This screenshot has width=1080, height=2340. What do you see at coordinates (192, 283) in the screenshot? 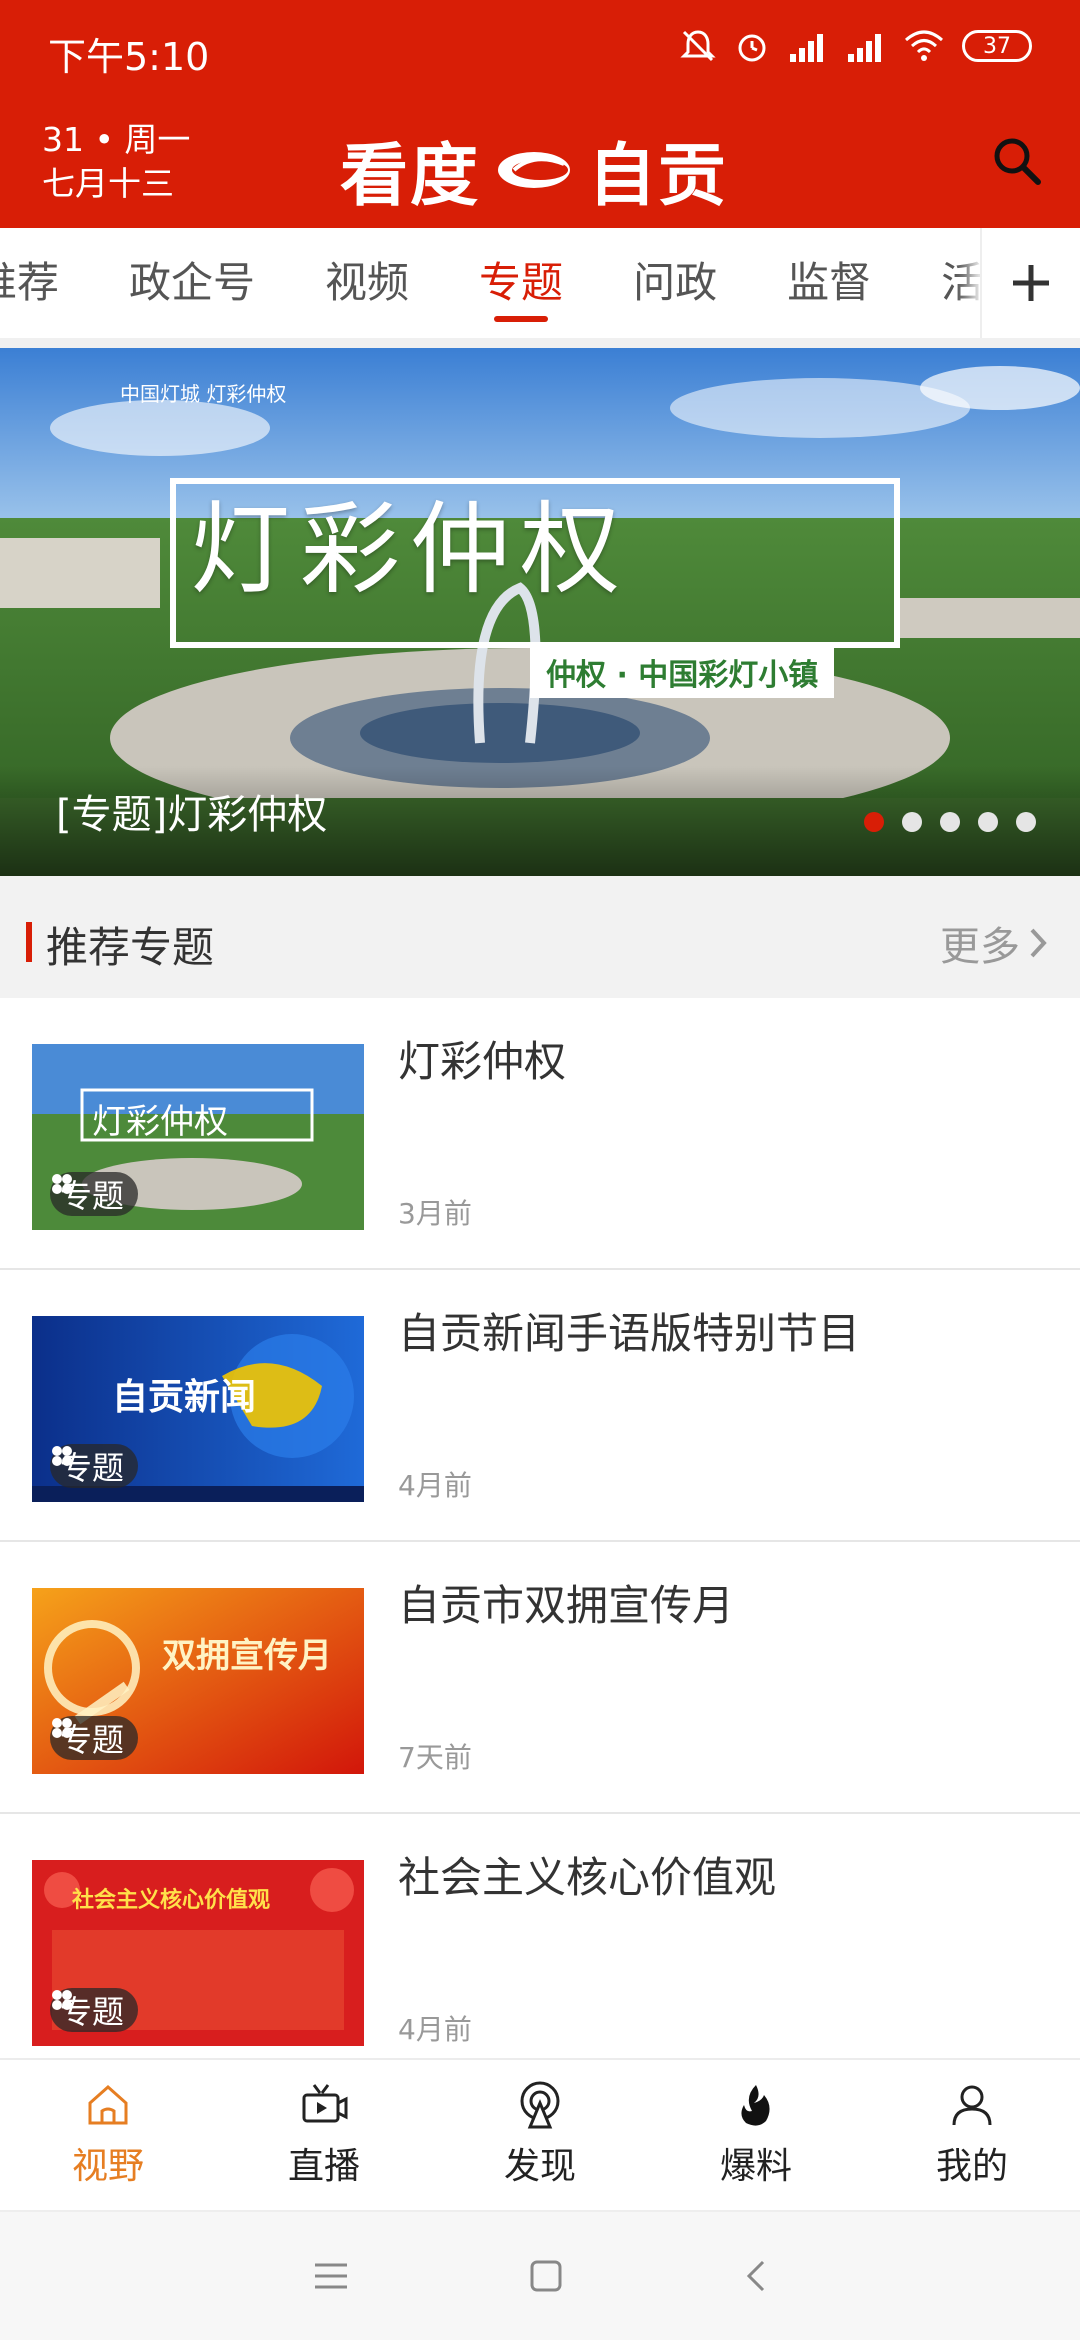
I see `tab-gov-enterprise: 政企号` at bounding box center [192, 283].